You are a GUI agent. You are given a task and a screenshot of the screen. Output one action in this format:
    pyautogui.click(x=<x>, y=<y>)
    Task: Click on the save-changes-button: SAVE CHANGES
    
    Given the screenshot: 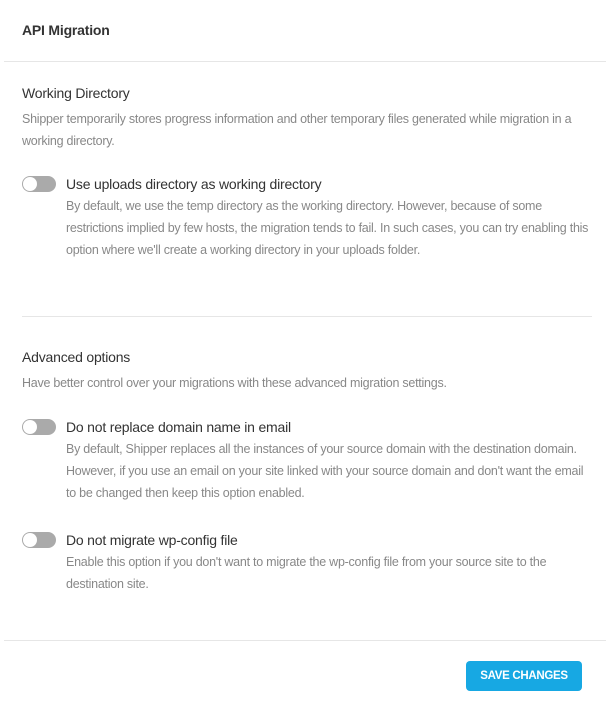 What is the action you would take?
    pyautogui.click(x=524, y=676)
    